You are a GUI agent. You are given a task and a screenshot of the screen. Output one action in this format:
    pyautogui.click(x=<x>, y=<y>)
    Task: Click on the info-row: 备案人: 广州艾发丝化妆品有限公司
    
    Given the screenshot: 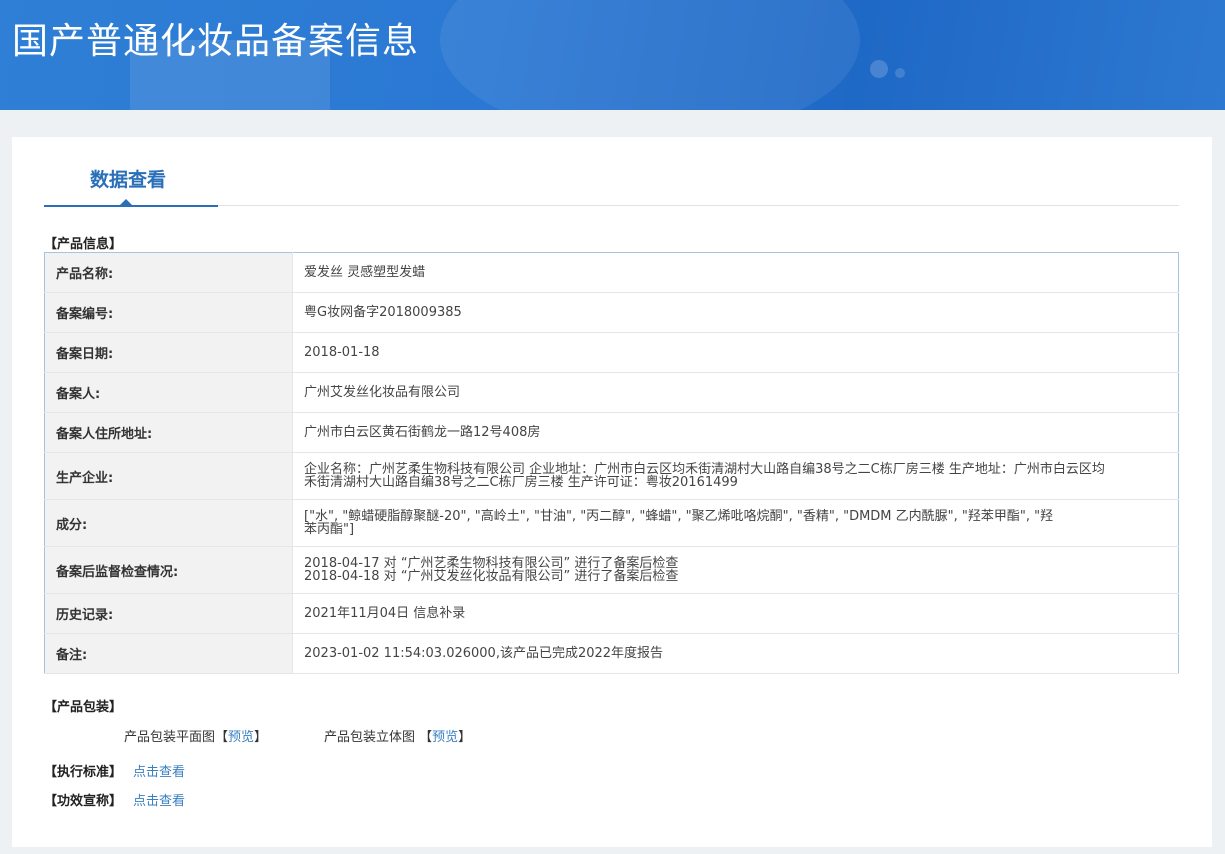 What is the action you would take?
    pyautogui.click(x=611, y=392)
    